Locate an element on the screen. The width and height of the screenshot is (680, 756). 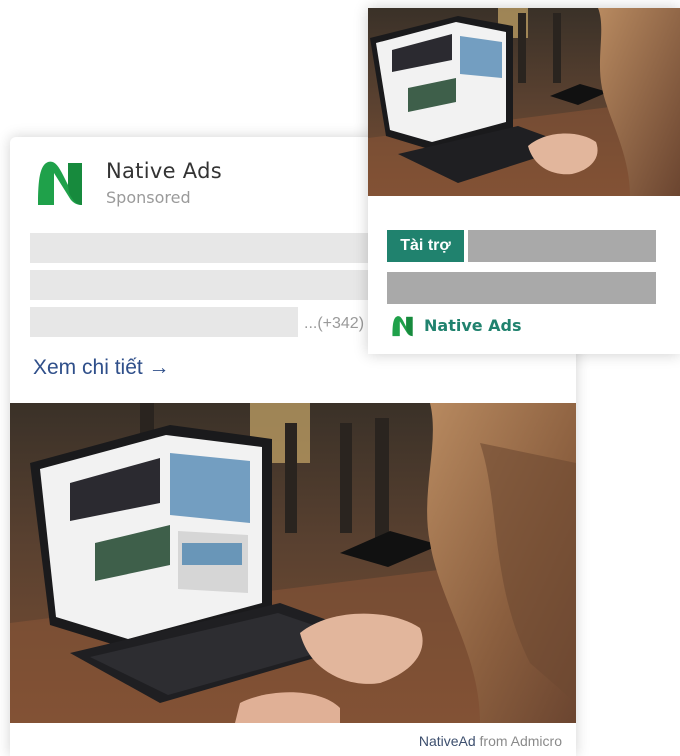
ad-header: Native Ads Sponsored is located at coordinates (216, 183).